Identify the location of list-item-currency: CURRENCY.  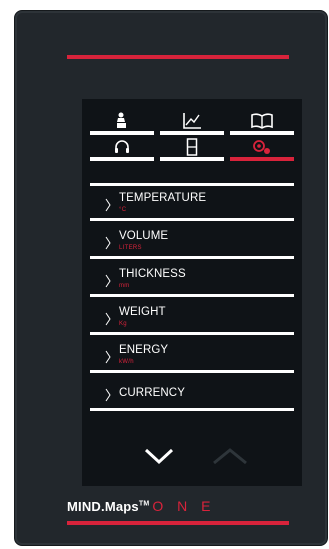
(192, 393).